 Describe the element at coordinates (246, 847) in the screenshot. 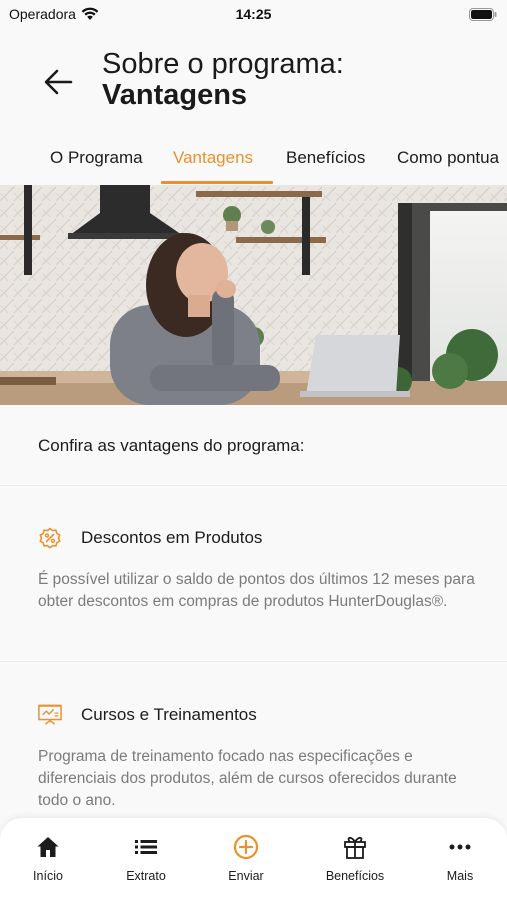

I see `add-circle-icon` at that location.